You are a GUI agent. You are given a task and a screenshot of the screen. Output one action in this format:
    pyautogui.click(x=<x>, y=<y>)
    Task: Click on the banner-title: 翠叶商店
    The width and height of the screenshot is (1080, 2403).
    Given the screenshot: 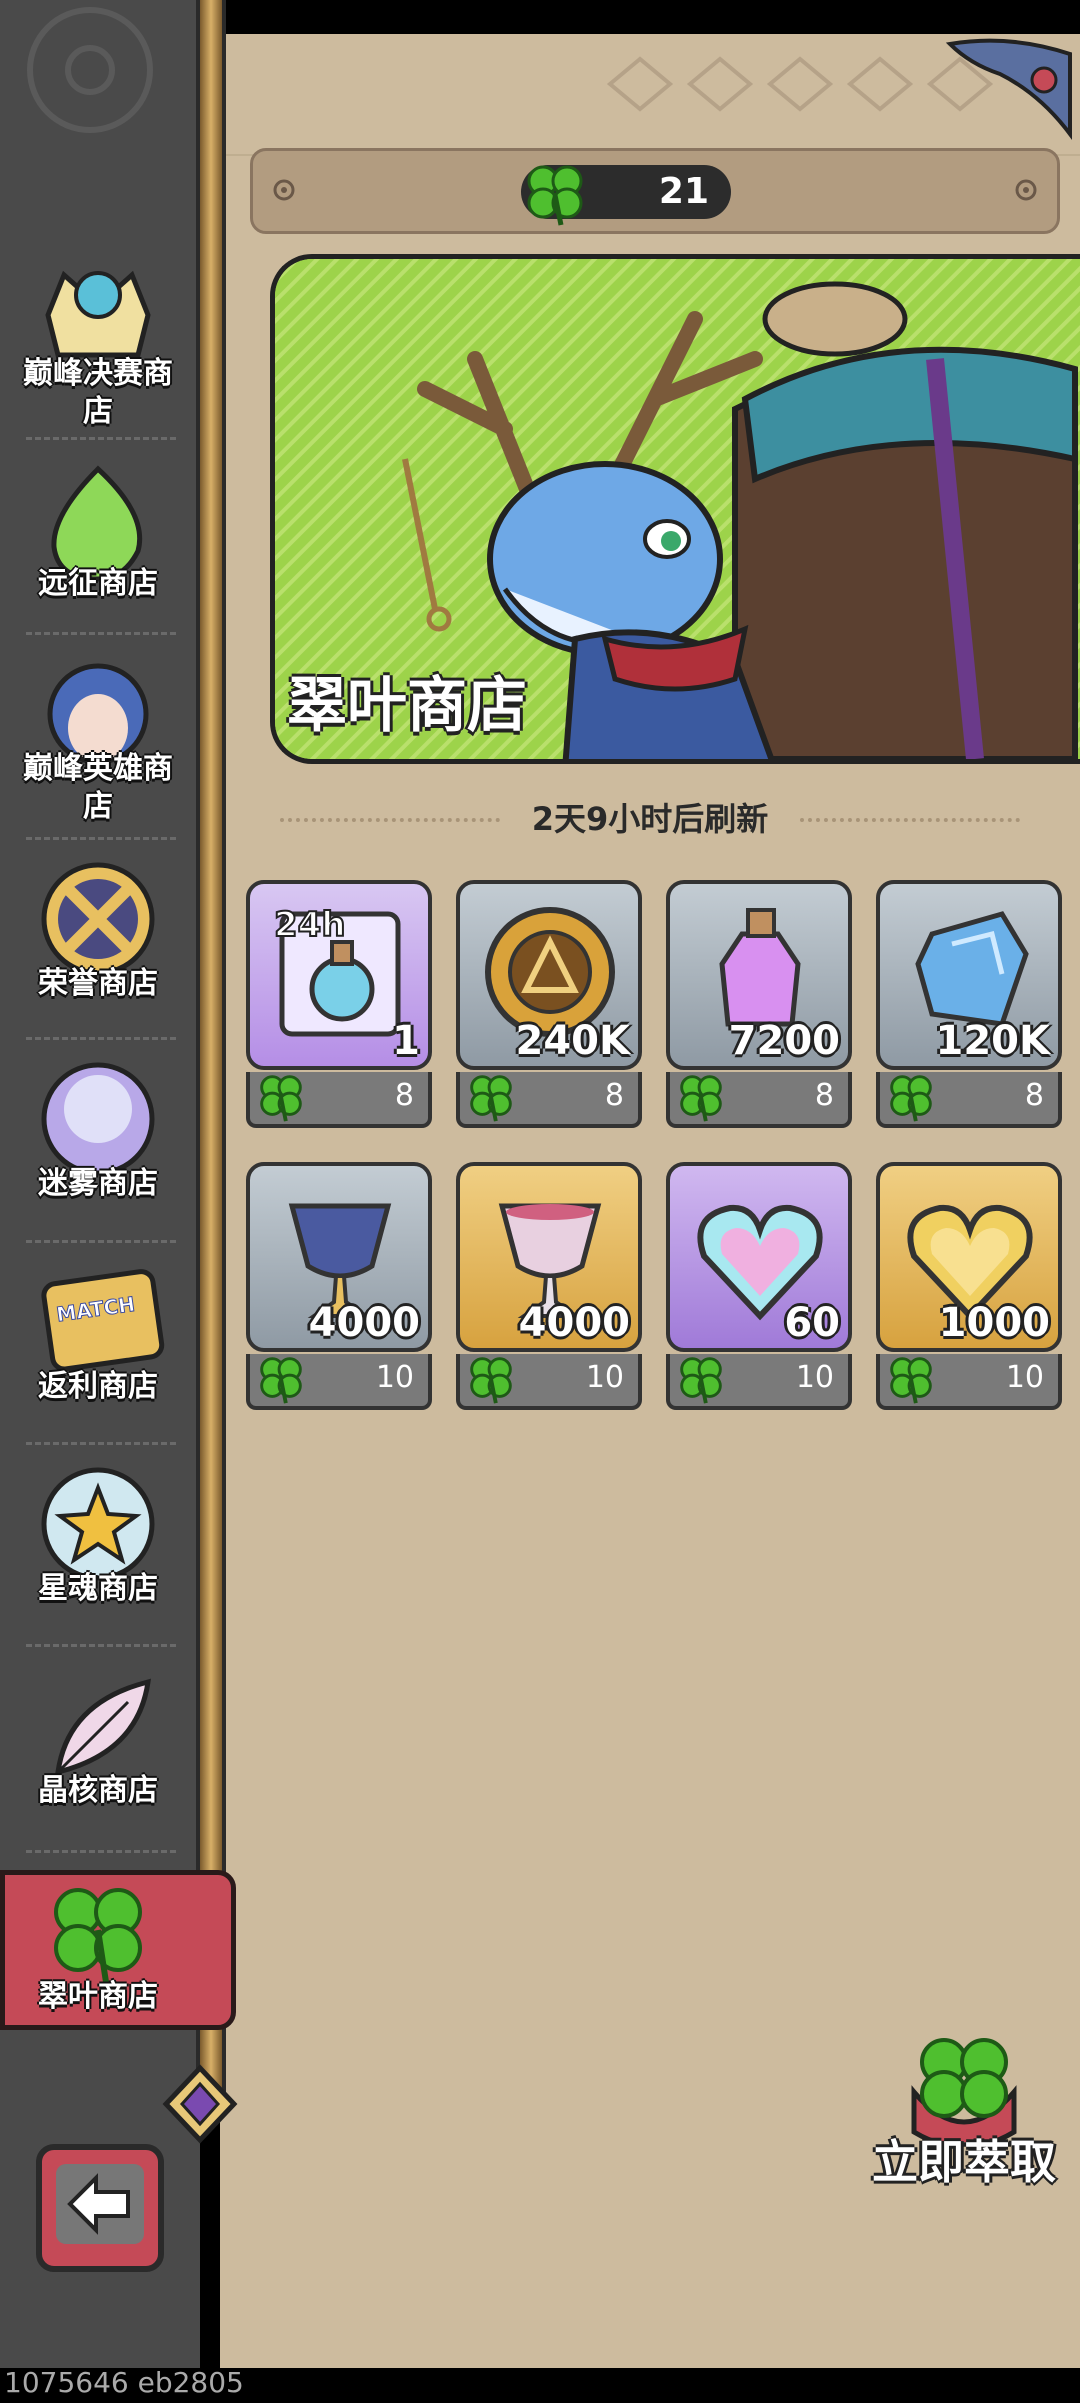 What is the action you would take?
    pyautogui.click(x=407, y=706)
    